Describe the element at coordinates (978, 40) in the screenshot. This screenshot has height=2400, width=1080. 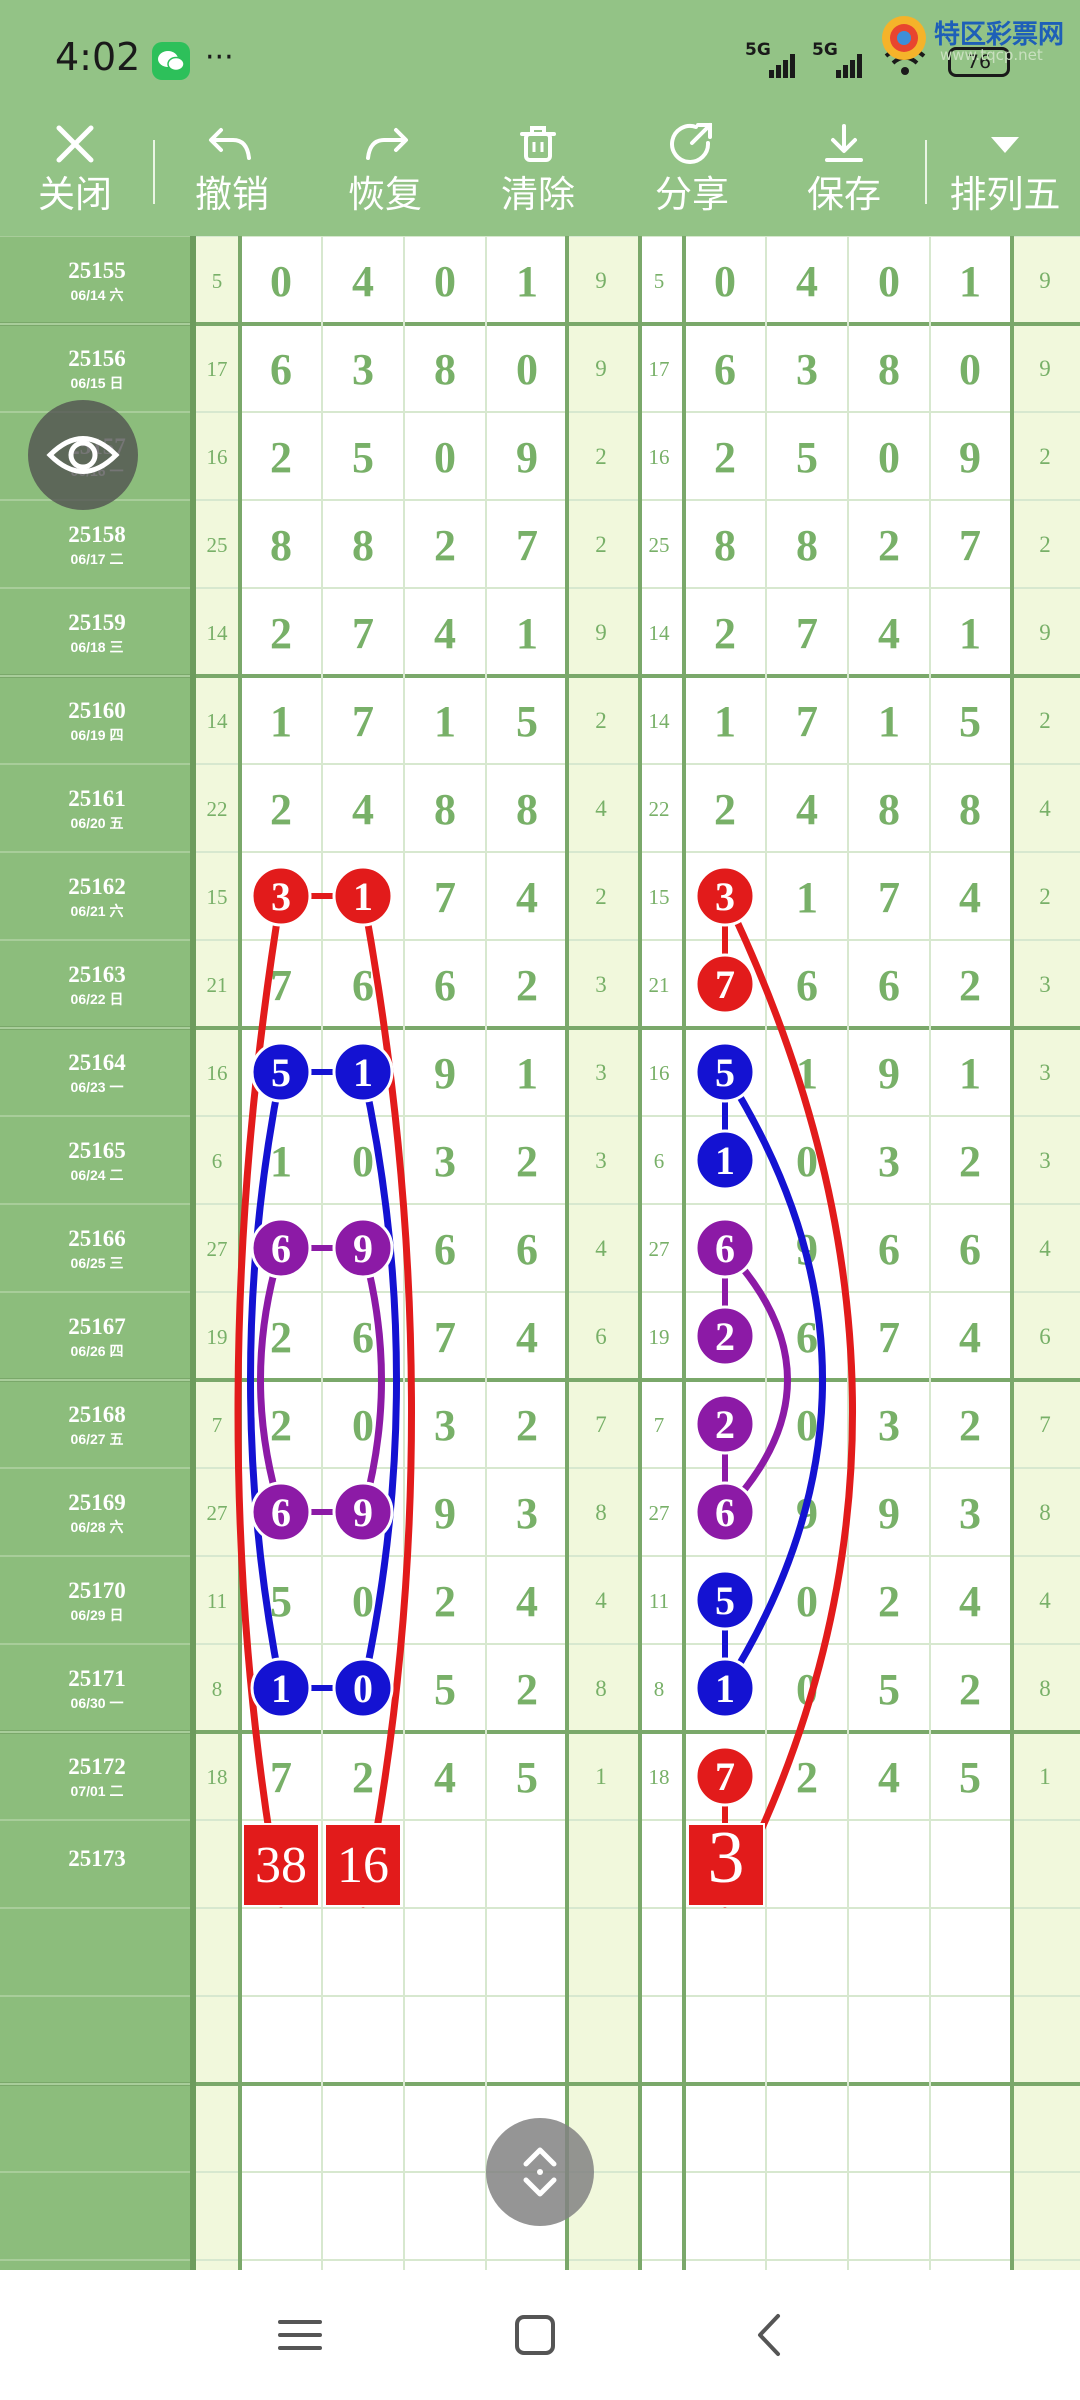
I see `watermark-logo: 特区彩票网 www.tqcp.net` at that location.